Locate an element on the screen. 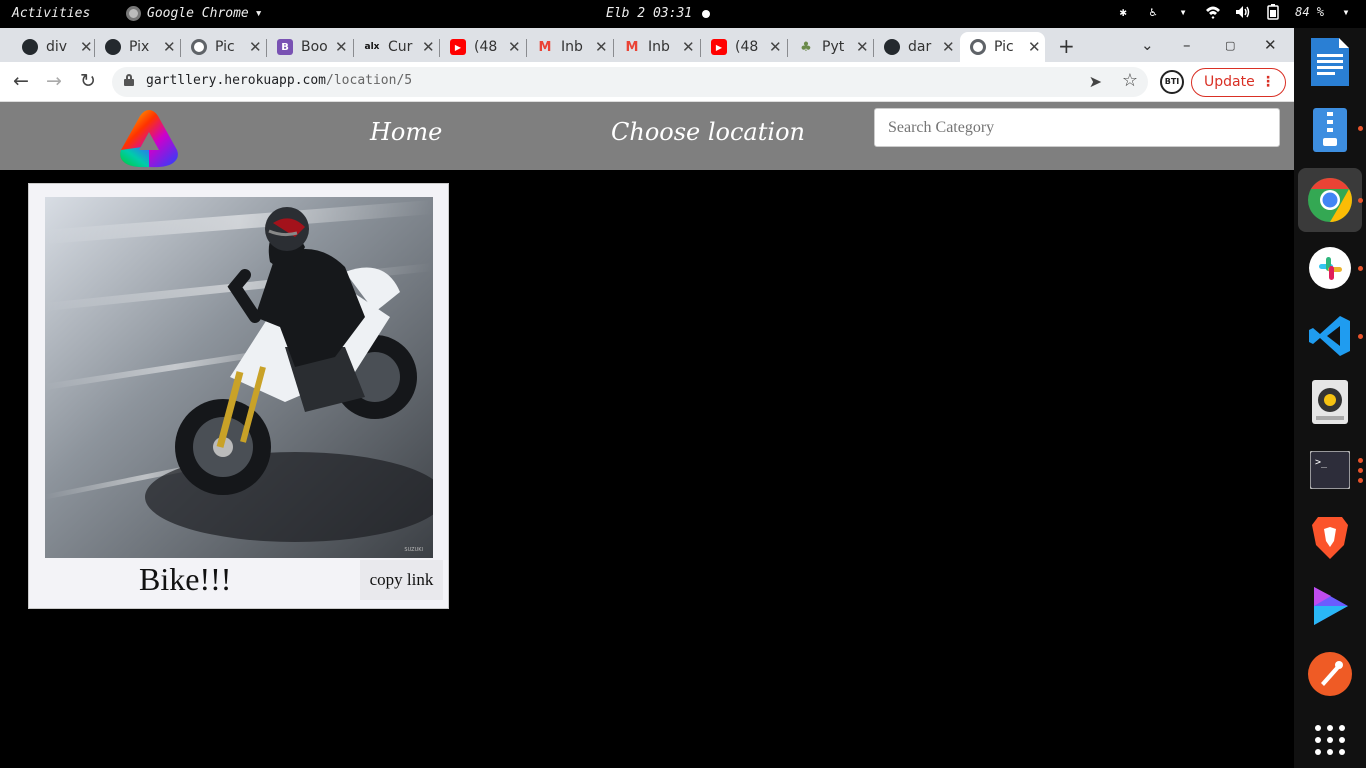 The width and height of the screenshot is (1366, 768). site-navbar: Home Choose location is located at coordinates (647, 136).